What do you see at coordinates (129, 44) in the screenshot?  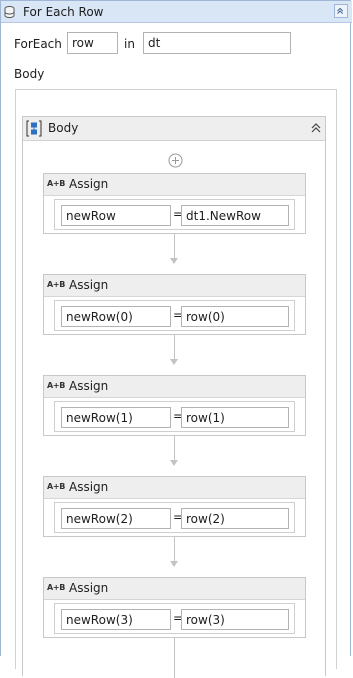 I see `in-label: in` at bounding box center [129, 44].